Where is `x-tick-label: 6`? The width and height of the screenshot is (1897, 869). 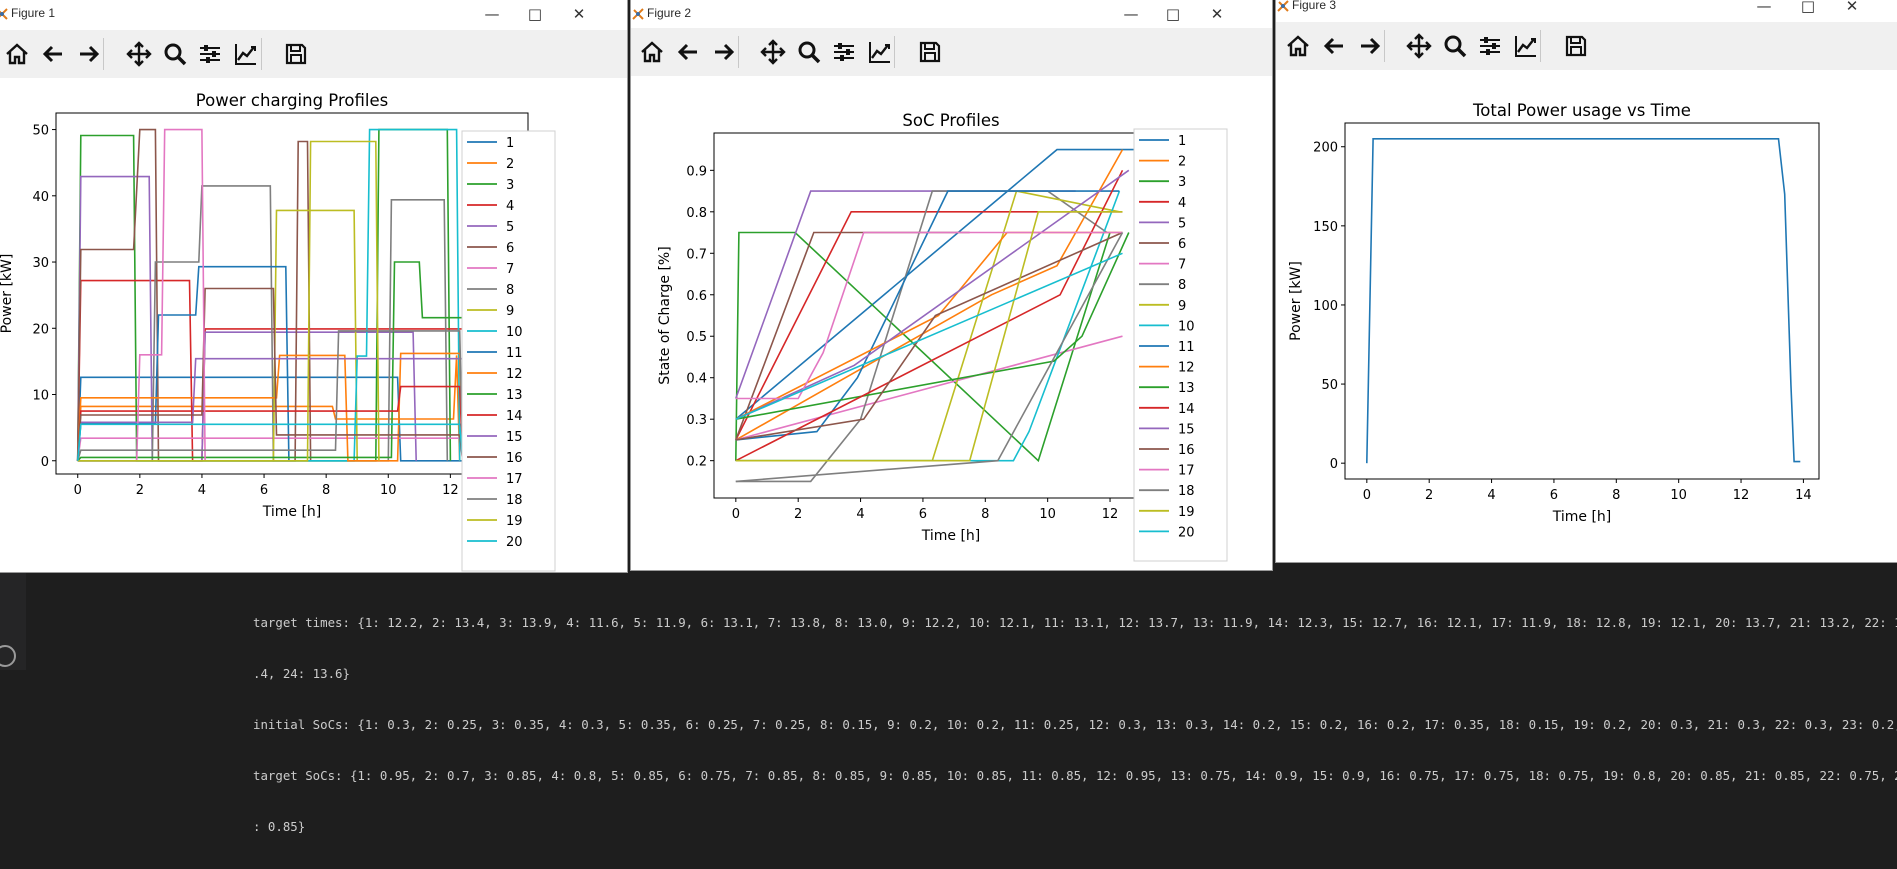 x-tick-label: 6 is located at coordinates (264, 490).